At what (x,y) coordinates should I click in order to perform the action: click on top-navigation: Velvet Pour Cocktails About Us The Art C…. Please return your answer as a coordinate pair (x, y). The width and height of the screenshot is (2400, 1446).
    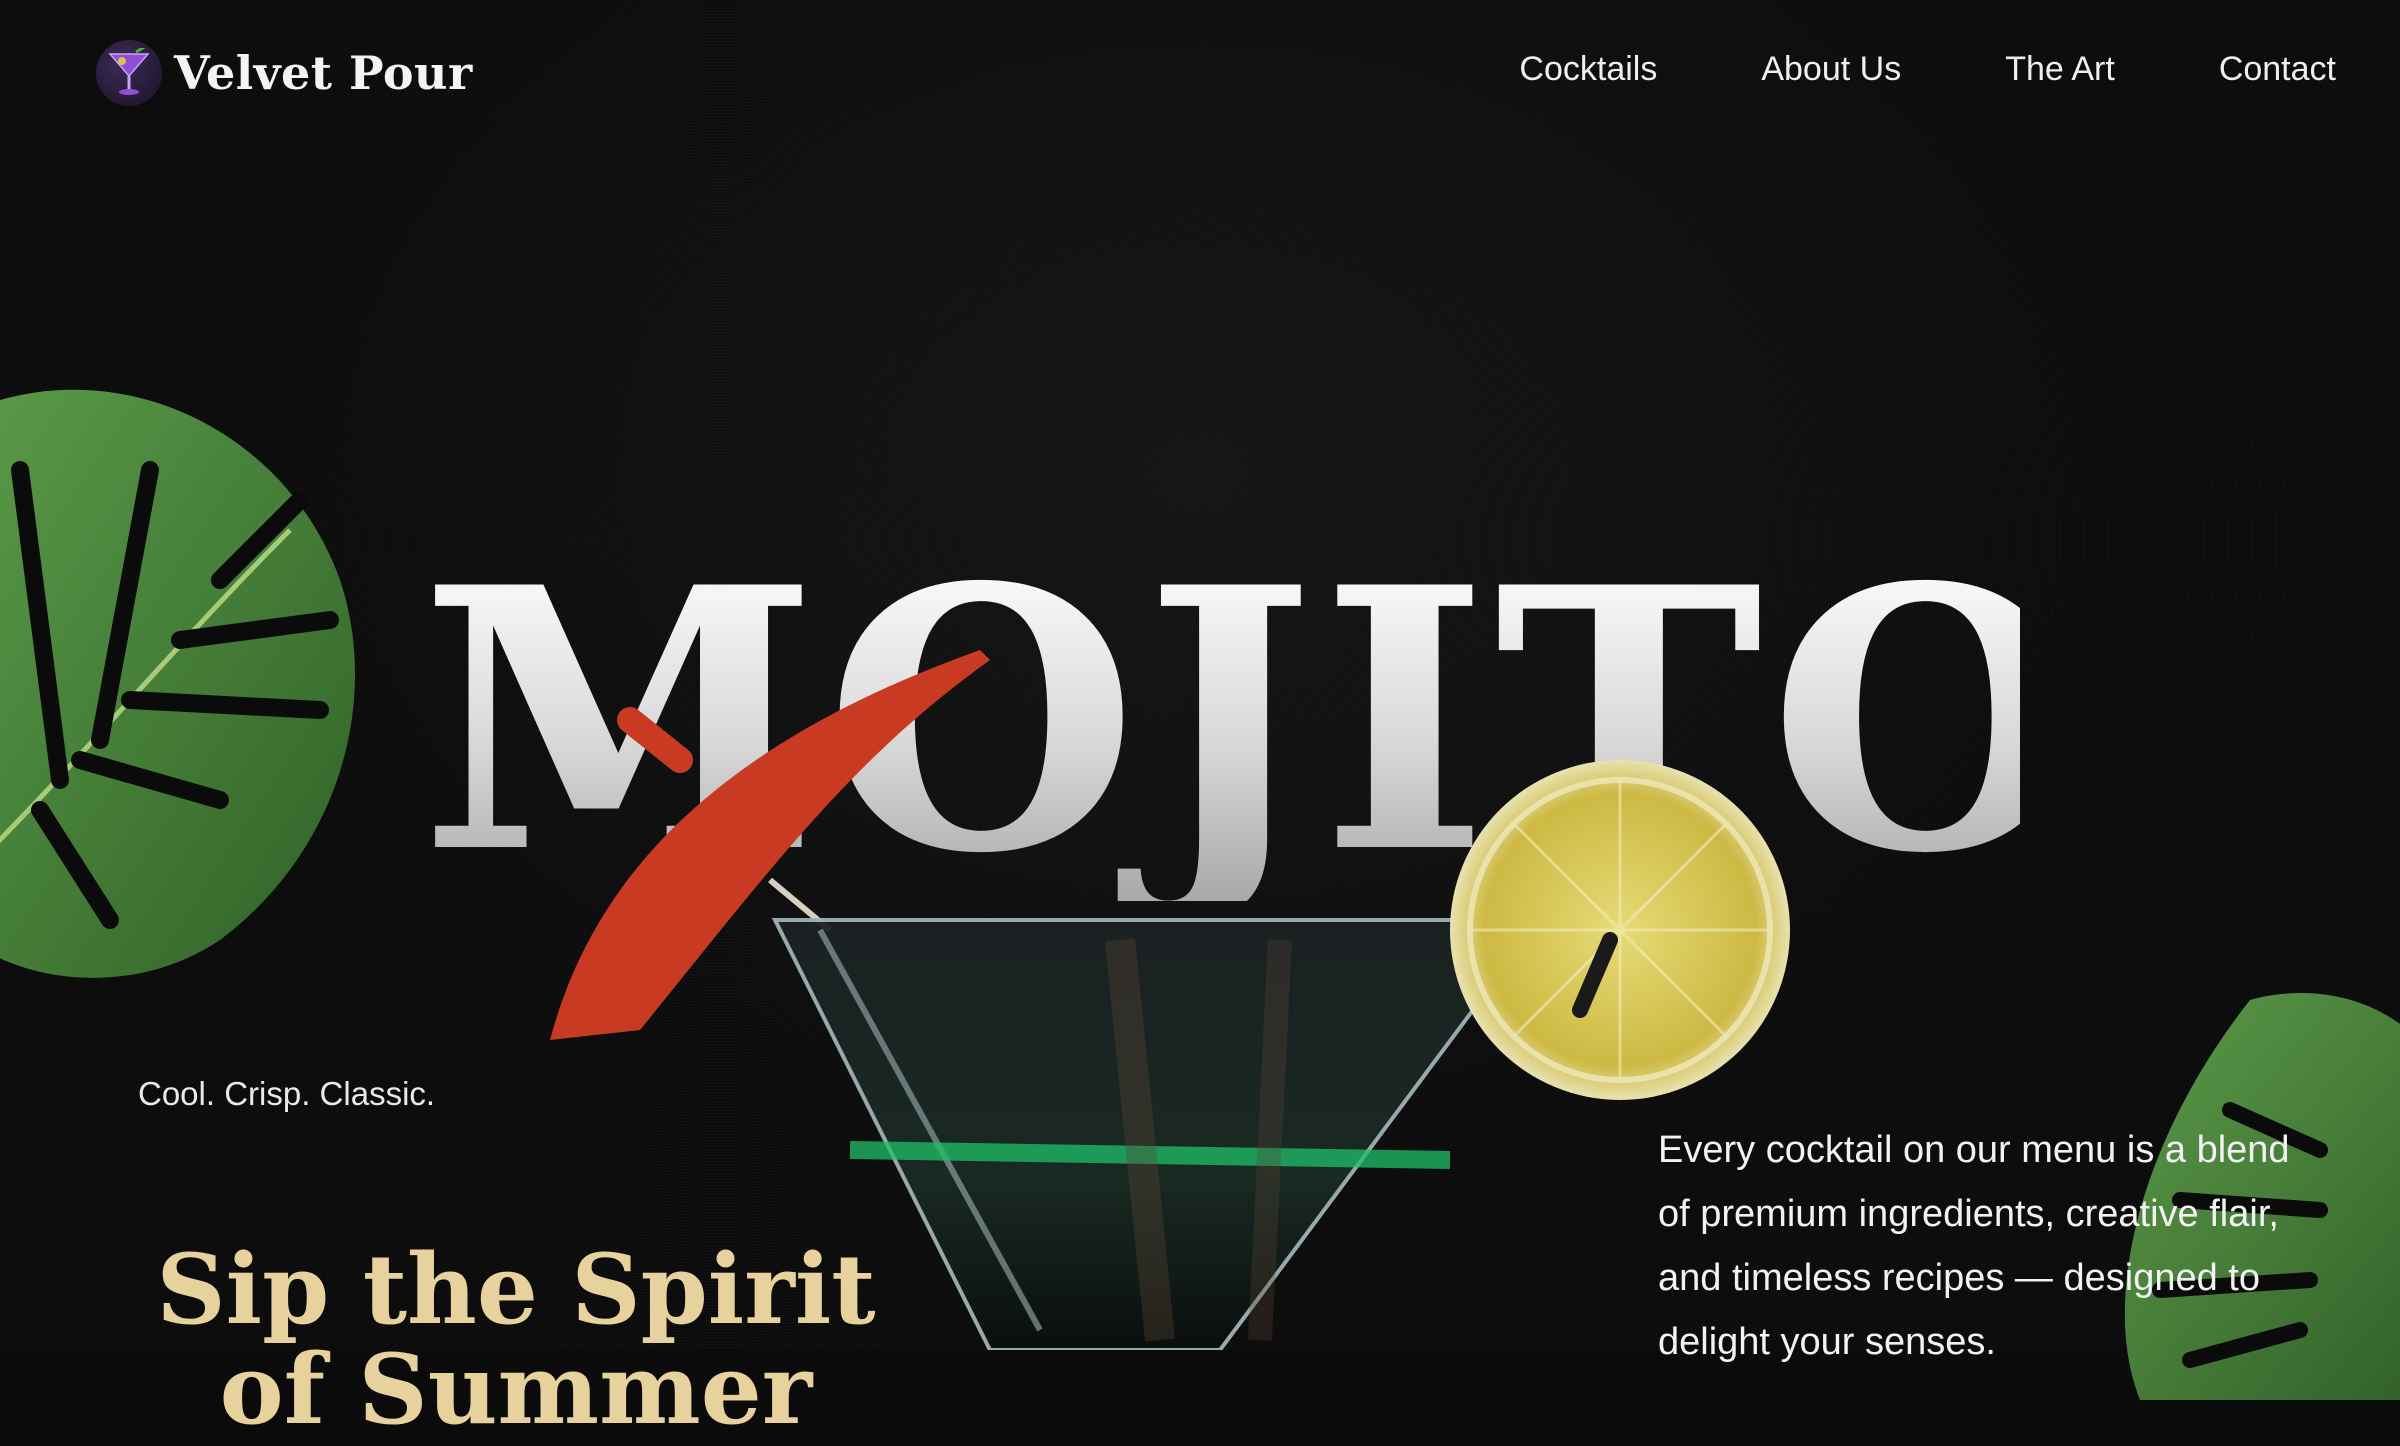
    Looking at the image, I should click on (1200, 75).